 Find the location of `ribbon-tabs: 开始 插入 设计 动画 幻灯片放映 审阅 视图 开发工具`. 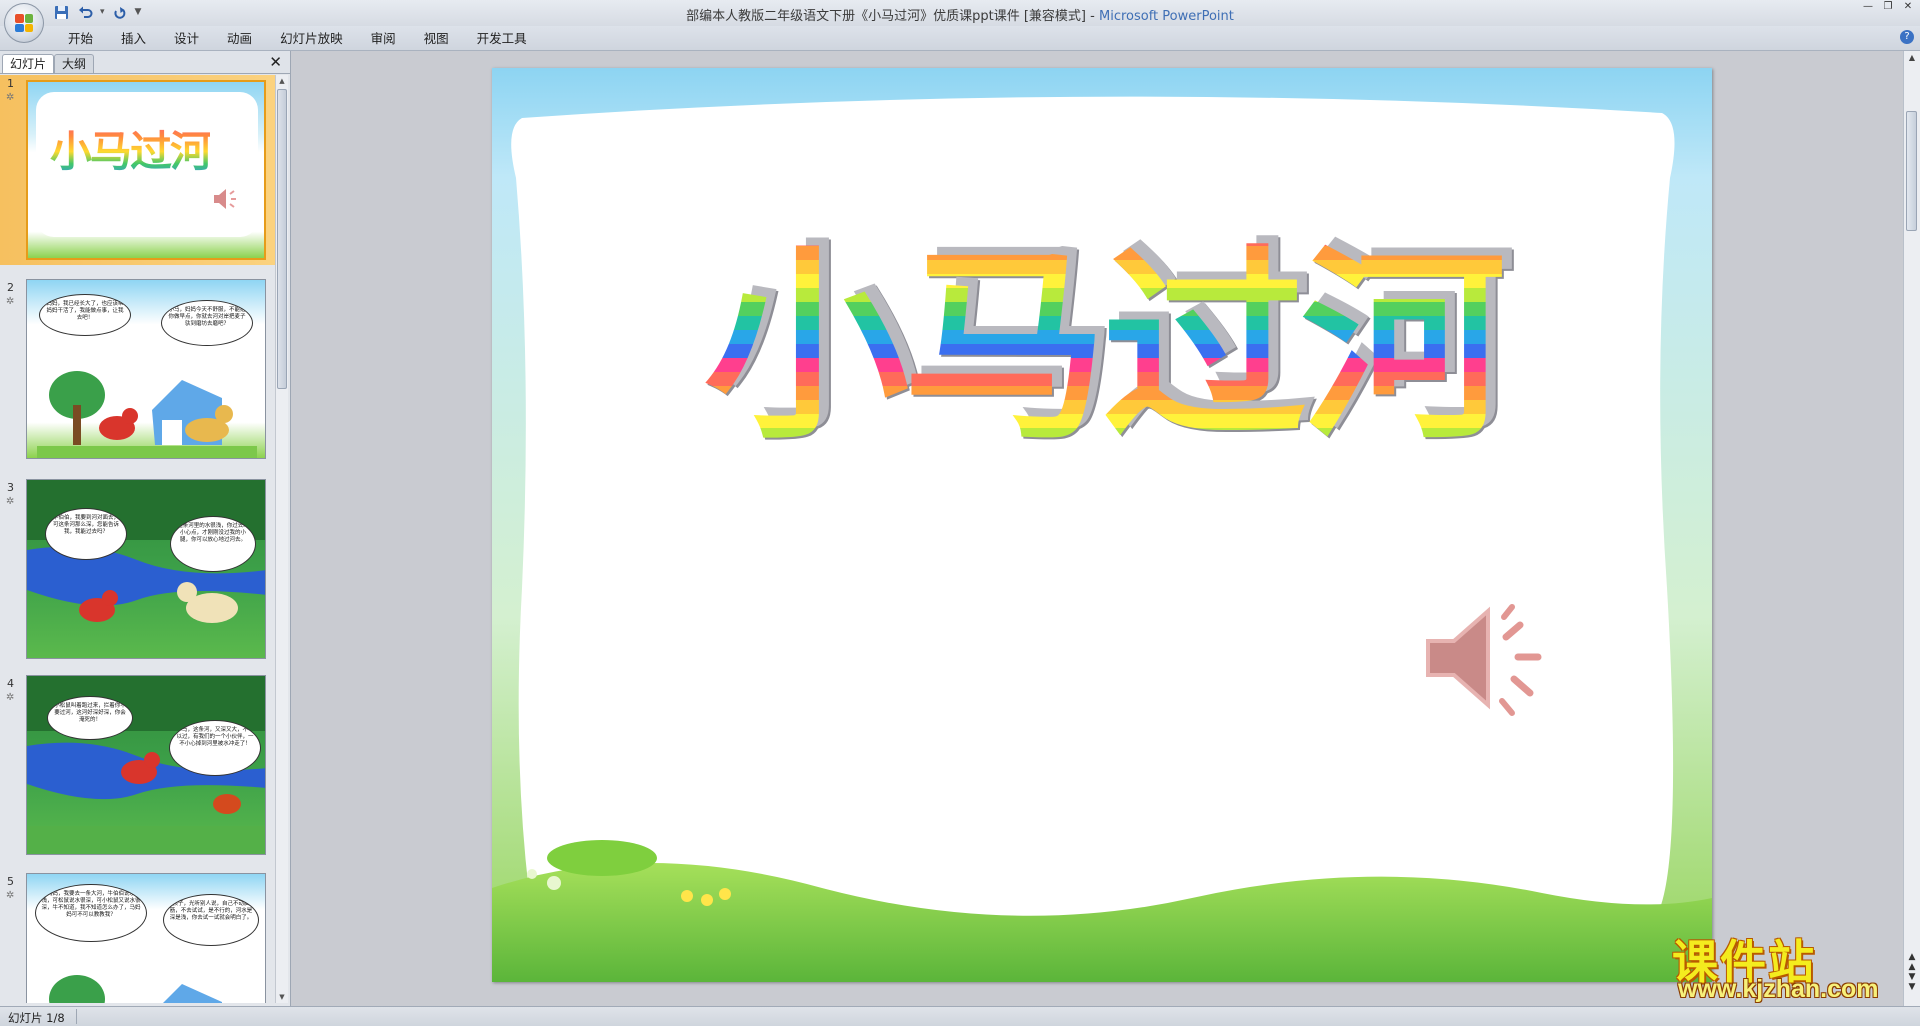

ribbon-tabs: 开始 插入 设计 动画 幻灯片放映 审阅 视图 开发工具 is located at coordinates (297, 38).